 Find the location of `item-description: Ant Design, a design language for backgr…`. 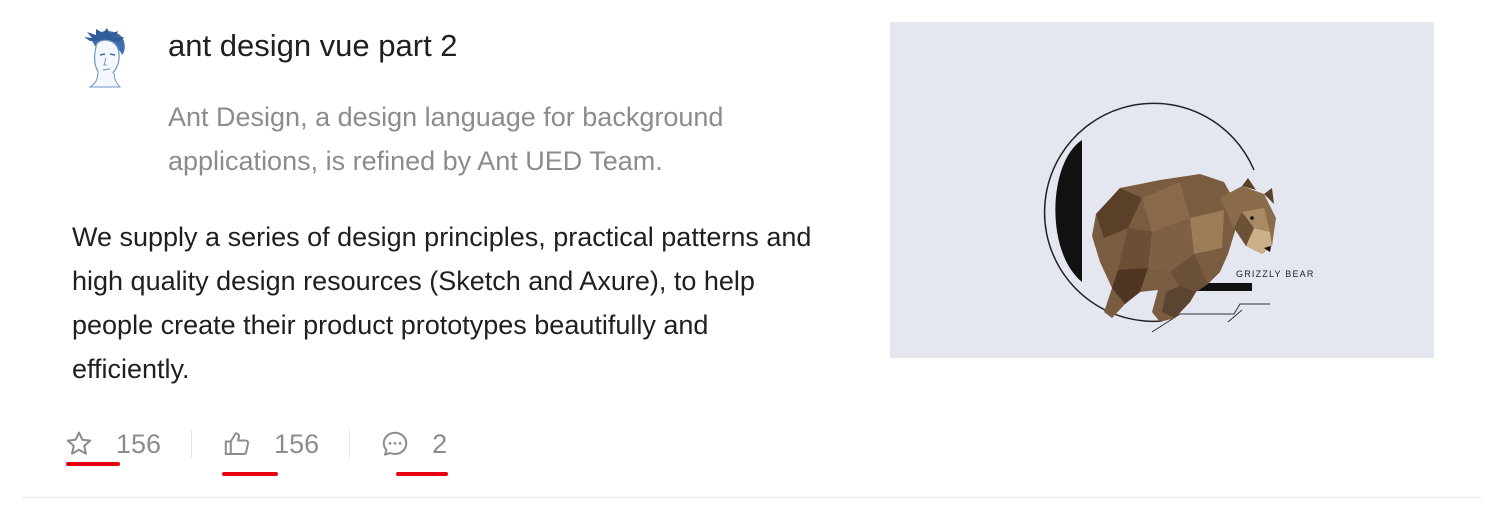

item-description: Ant Design, a design language for backgr… is located at coordinates (446, 139).